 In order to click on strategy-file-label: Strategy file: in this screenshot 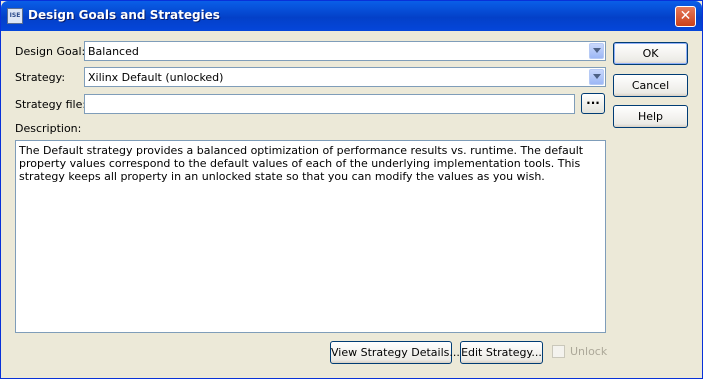, I will do `click(51, 104)`.